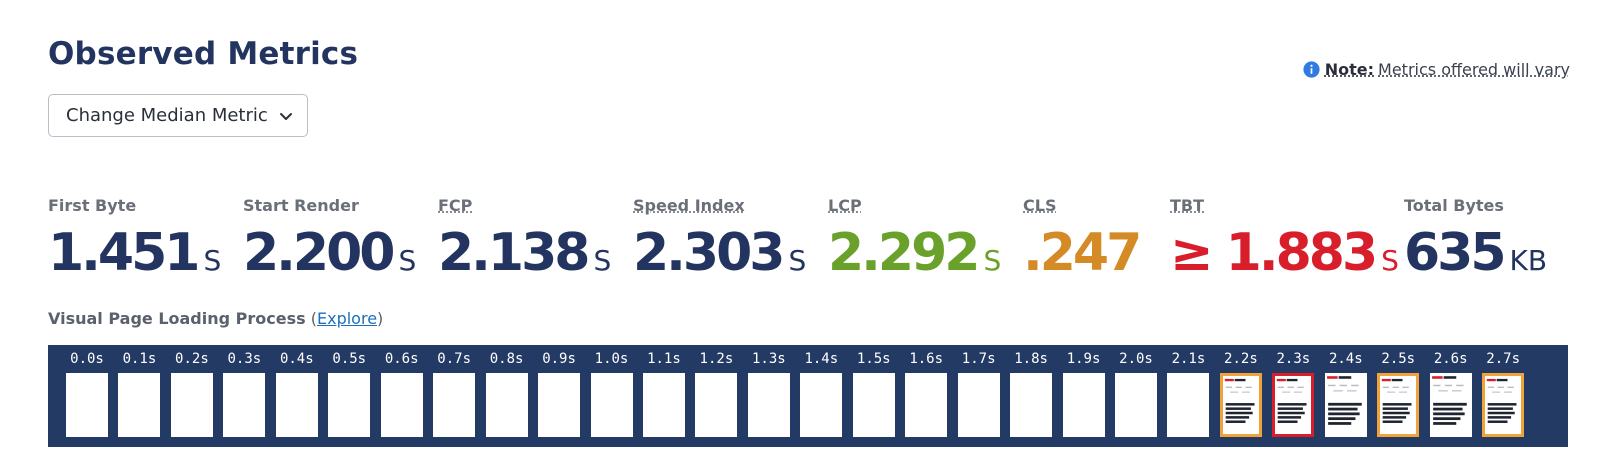  I want to click on metric-label: Start Render, so click(301, 205).